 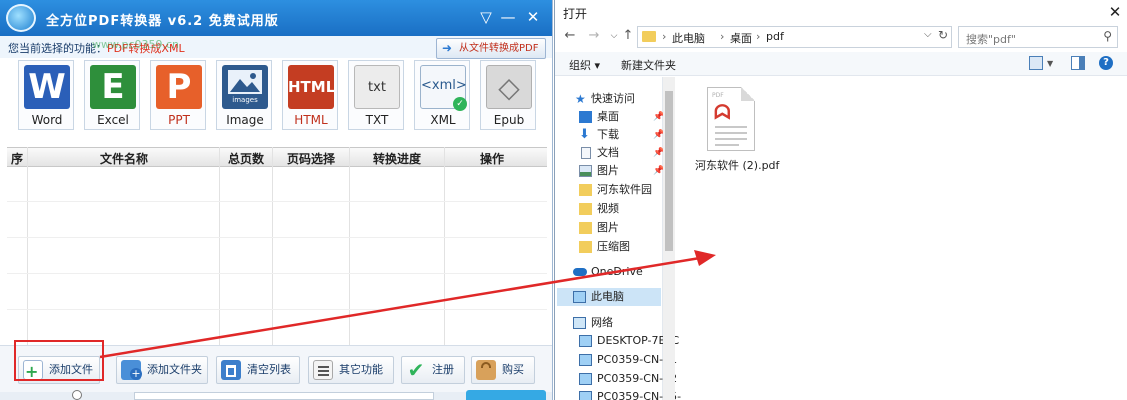 I want to click on back-arrow-icon: ←, so click(x=570, y=36).